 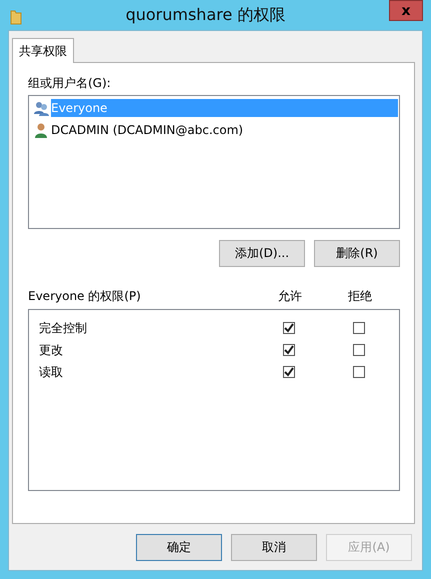 I want to click on list-item: DCADMIN (DCADMIN@abc.com), so click(x=224, y=130).